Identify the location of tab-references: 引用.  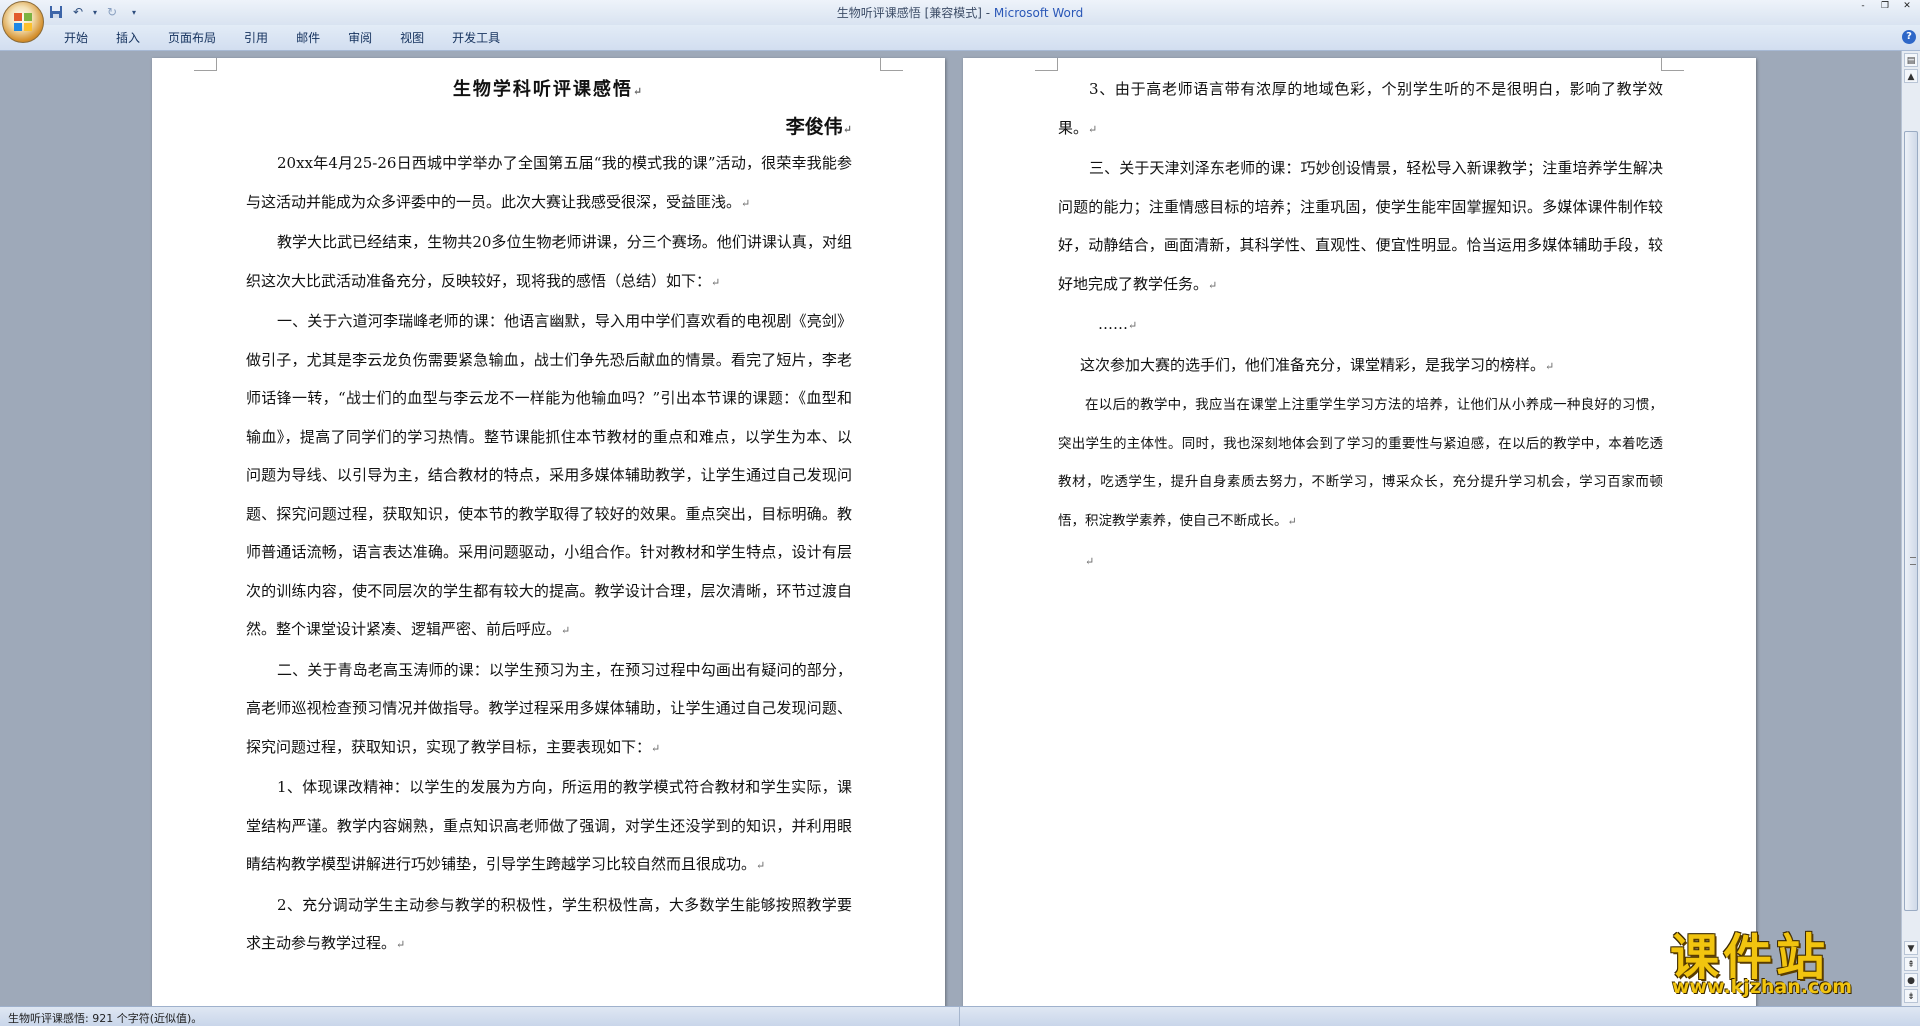
(256, 38).